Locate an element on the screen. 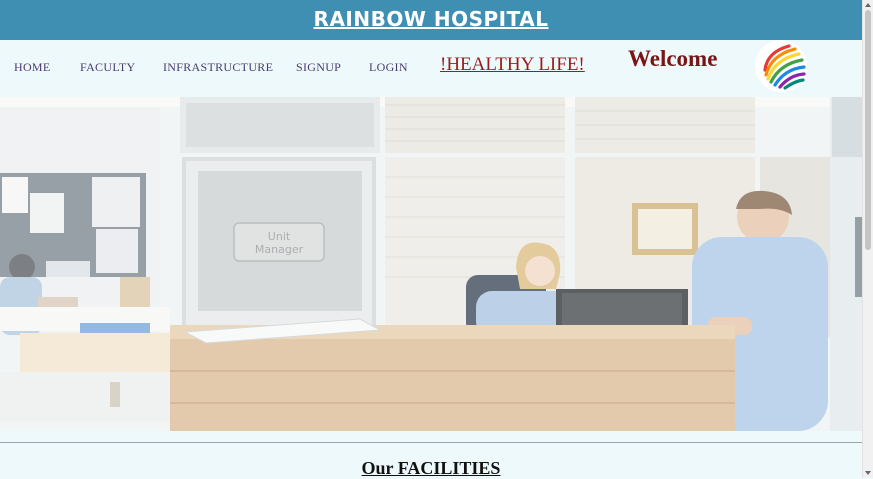  nav-faculty-link: FACULTY is located at coordinates (107, 67).